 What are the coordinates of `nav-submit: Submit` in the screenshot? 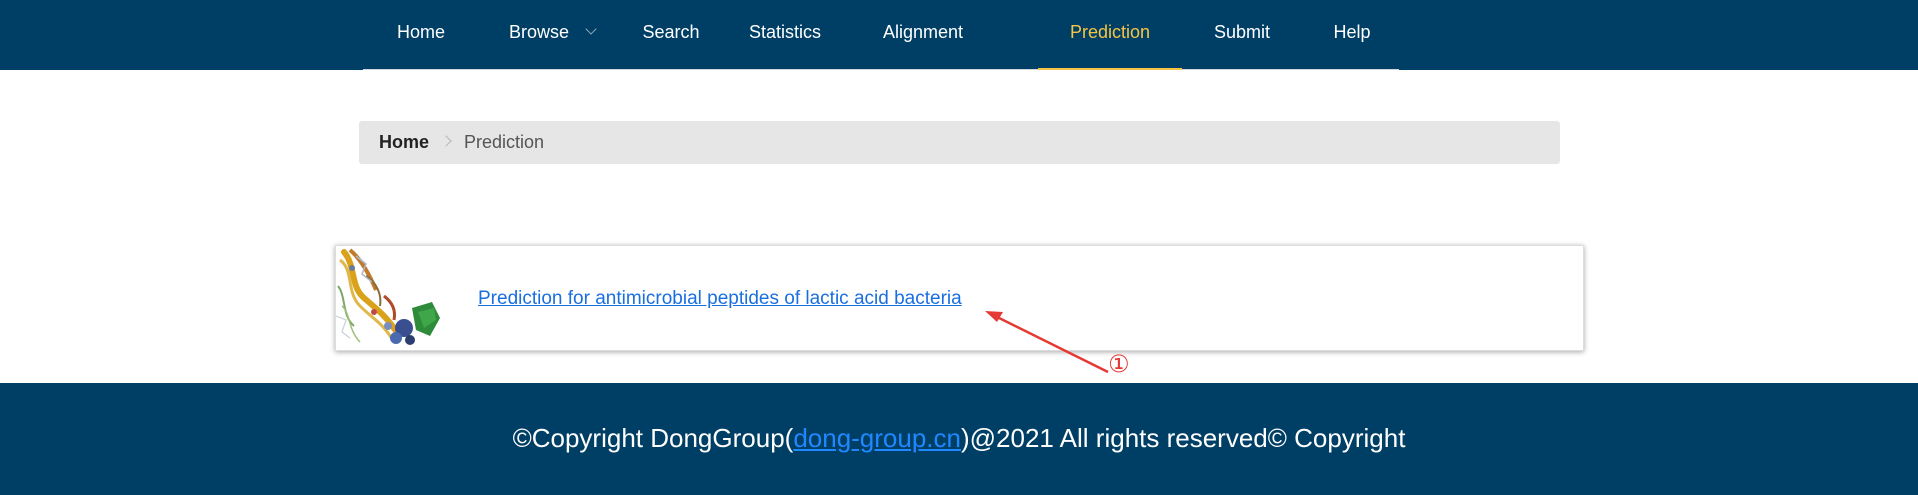 It's located at (1242, 35).